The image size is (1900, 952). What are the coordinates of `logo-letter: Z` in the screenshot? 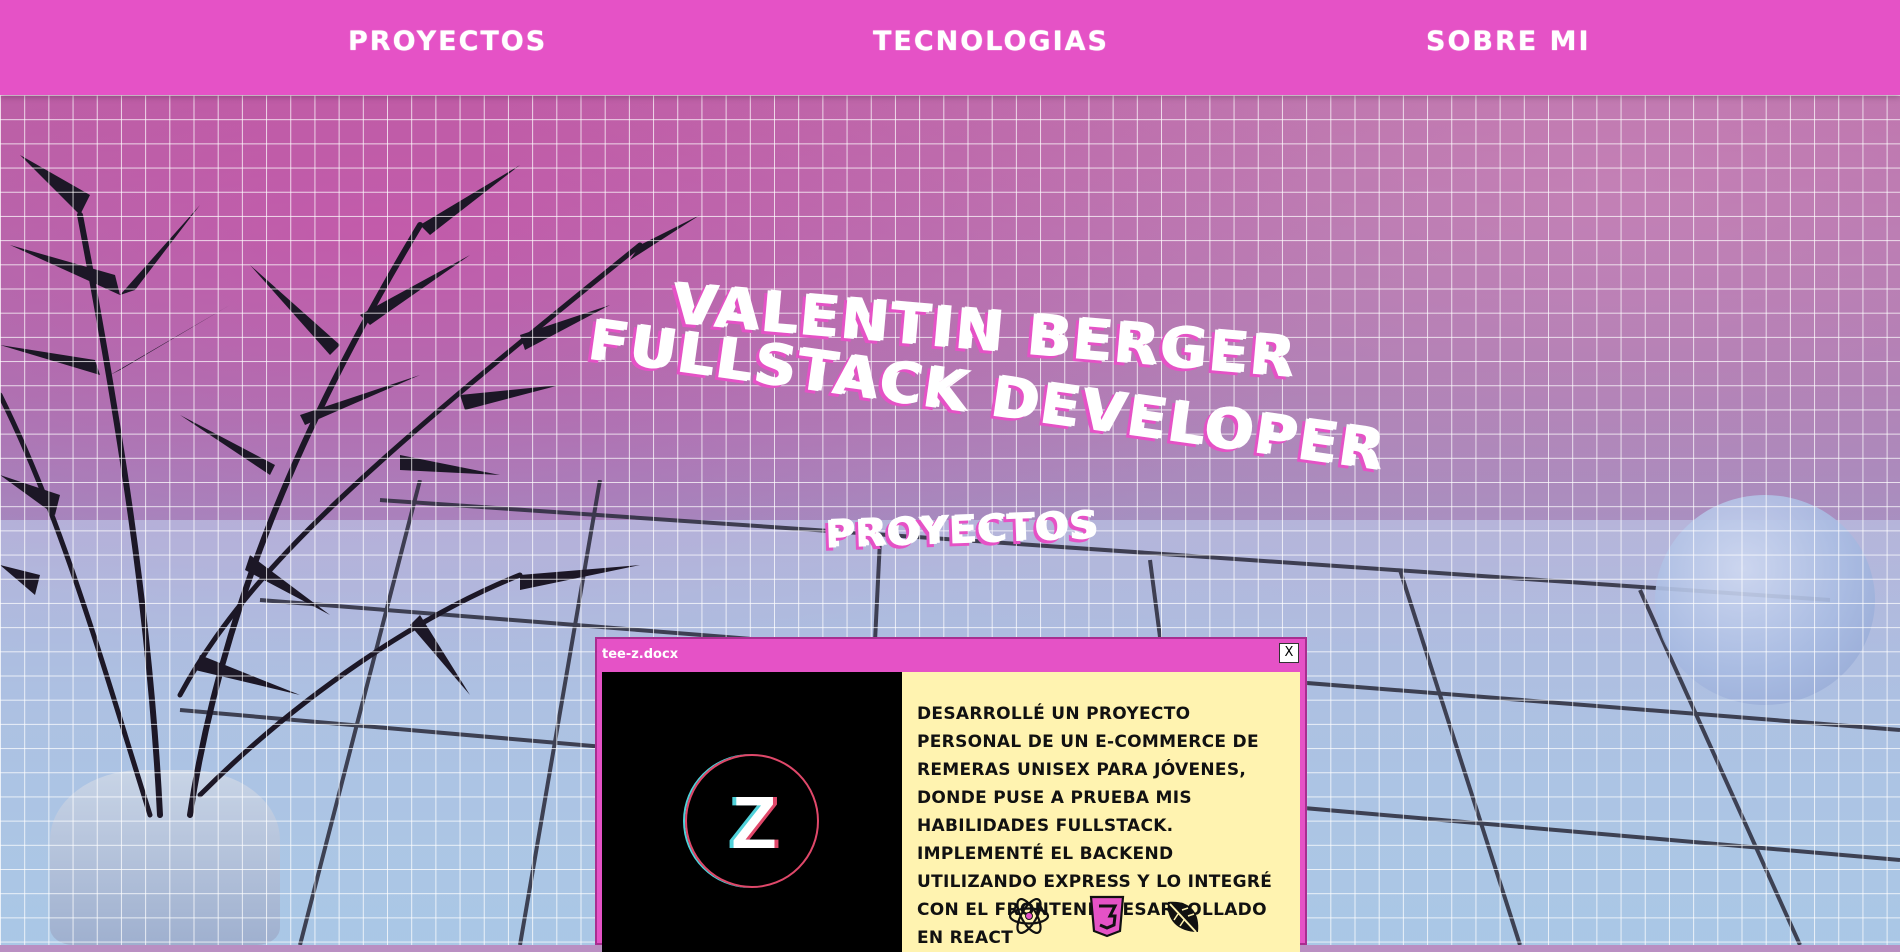 It's located at (754, 822).